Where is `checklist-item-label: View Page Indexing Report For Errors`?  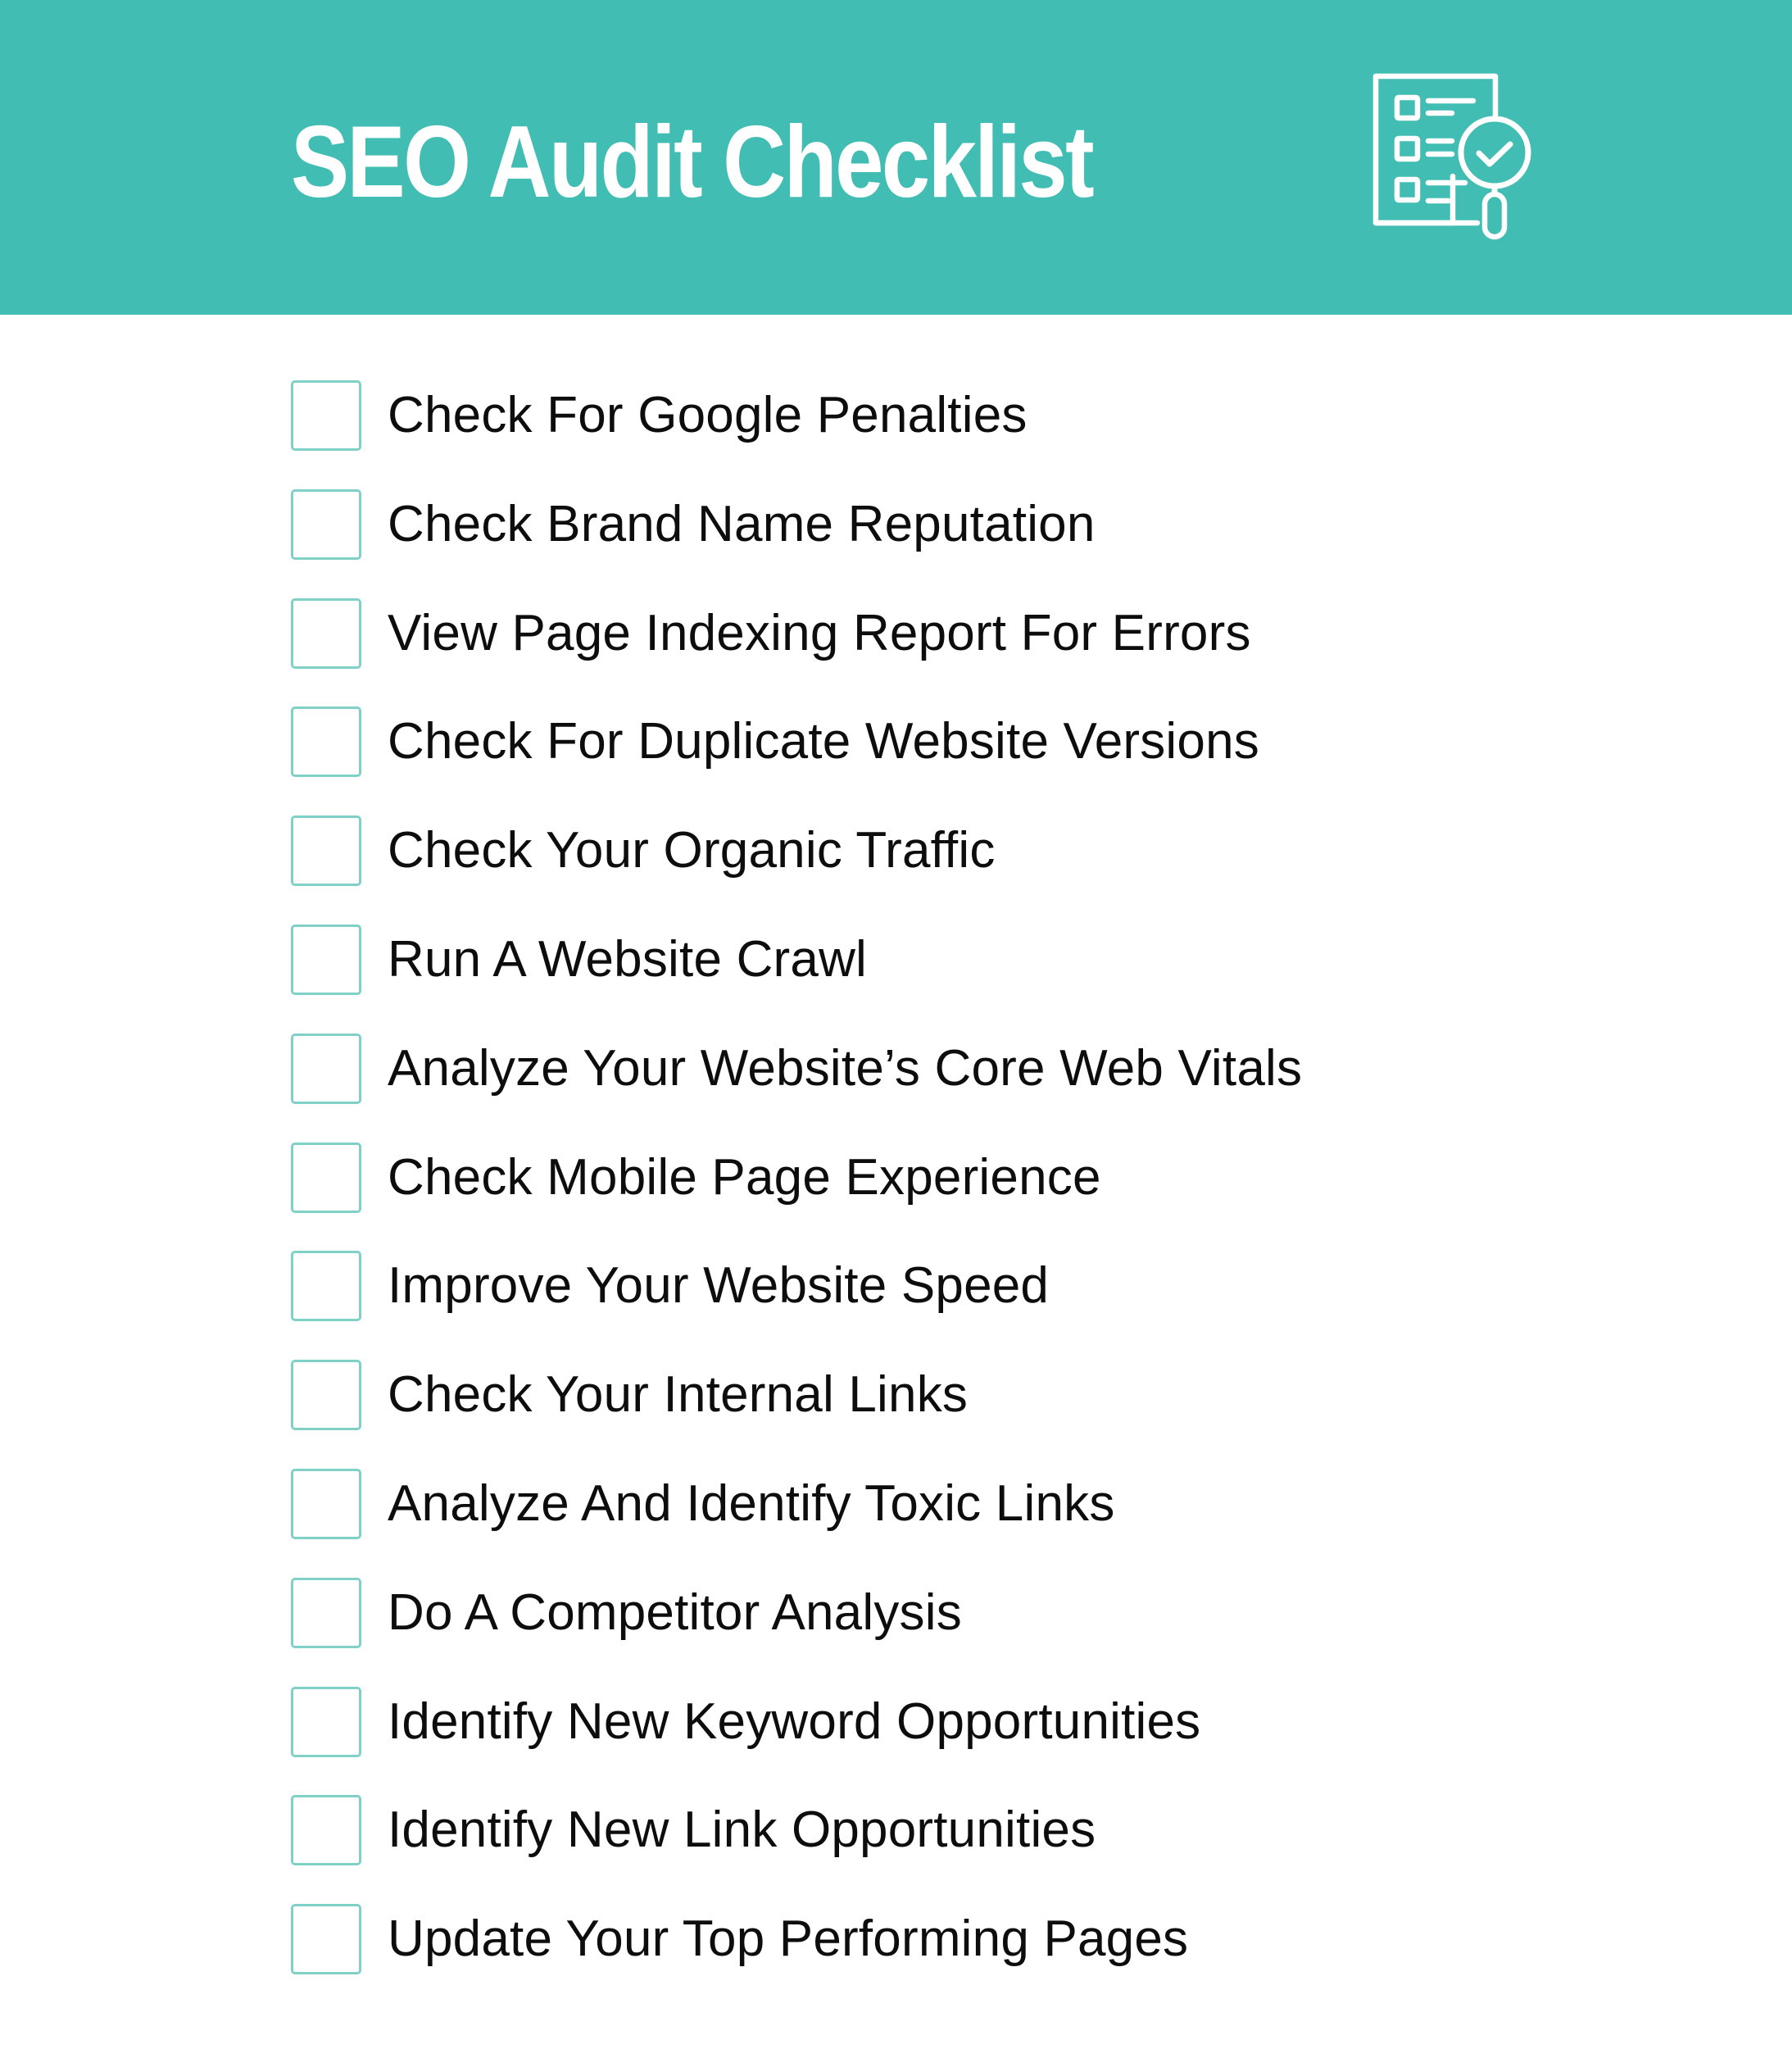
checklist-item-label: View Page Indexing Report For Errors is located at coordinates (819, 632).